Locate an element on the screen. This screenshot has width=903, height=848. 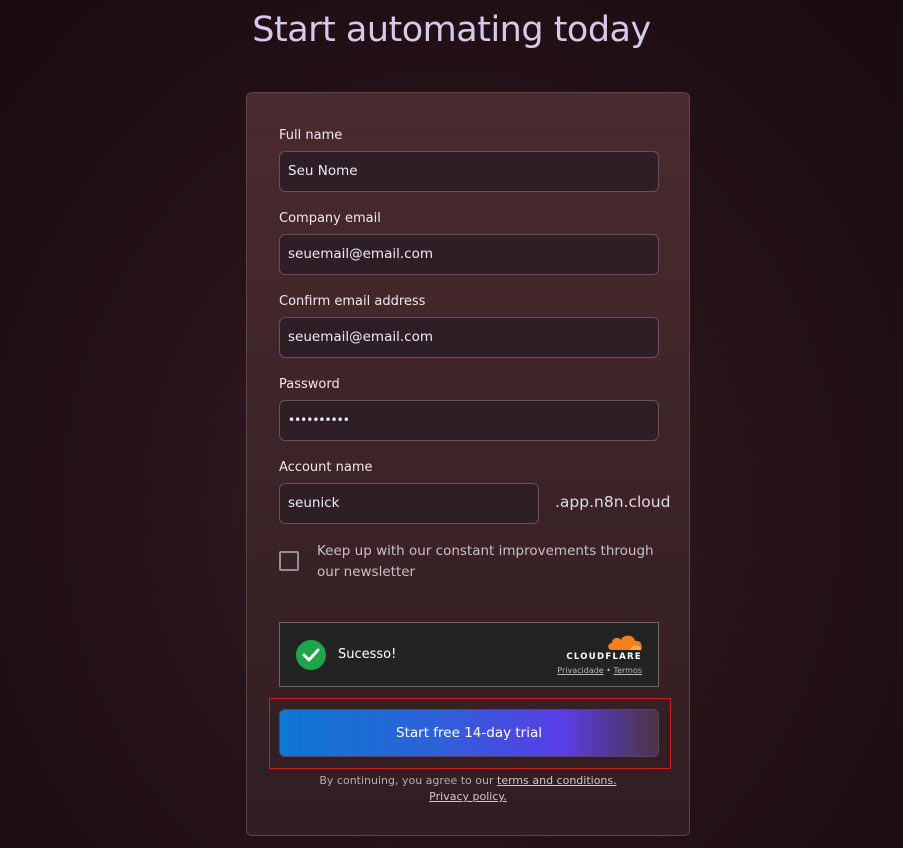
captcha-status-text: Sucesso! is located at coordinates (367, 654).